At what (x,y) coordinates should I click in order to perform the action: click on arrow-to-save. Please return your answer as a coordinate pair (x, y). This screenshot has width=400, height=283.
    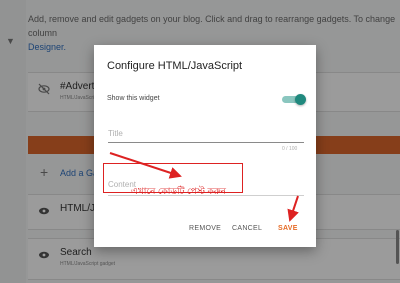
    Looking at the image, I should click on (293, 208).